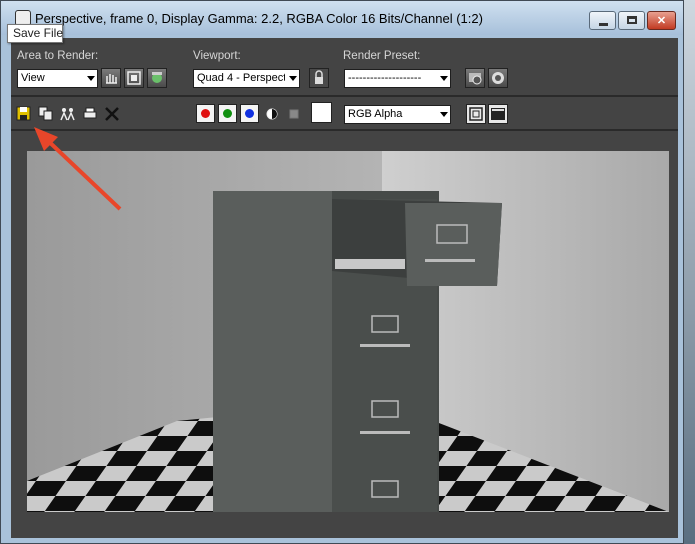 The width and height of the screenshot is (695, 544). I want to click on copy-icon, so click(45, 113).